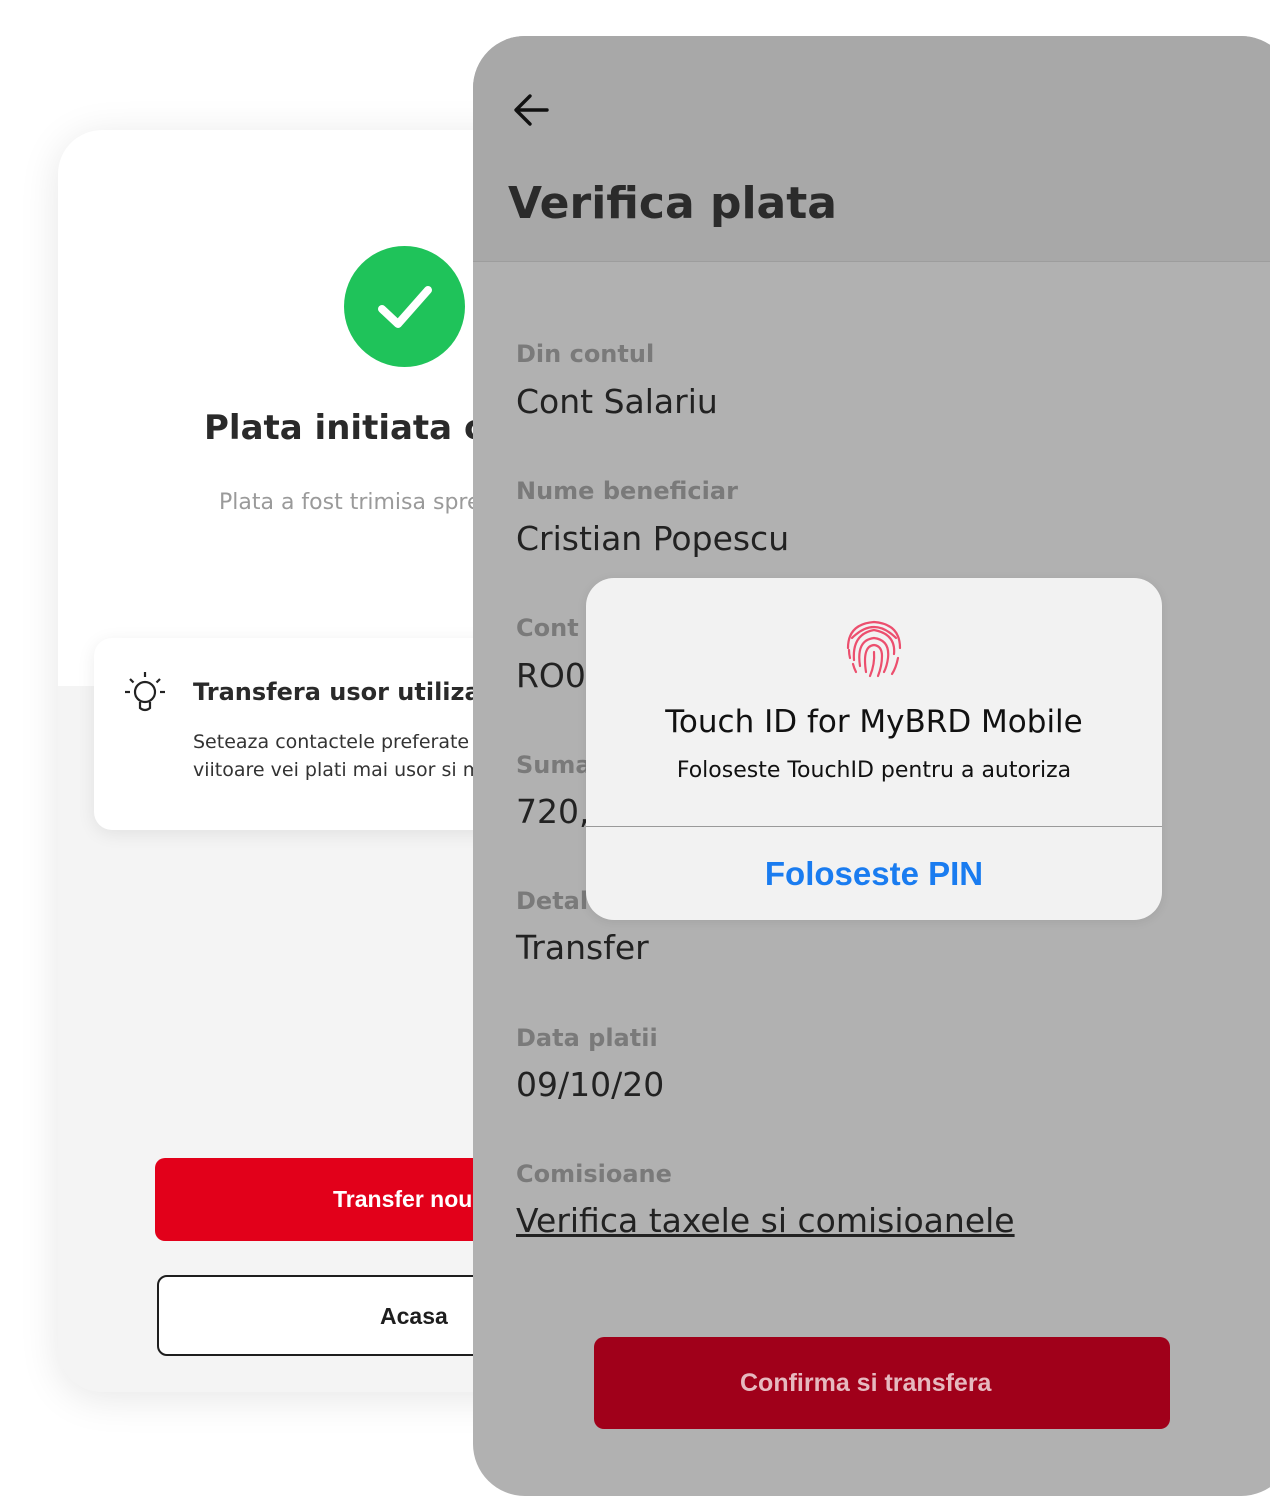  What do you see at coordinates (551, 675) in the screenshot?
I see `field-value-cont: RO0` at bounding box center [551, 675].